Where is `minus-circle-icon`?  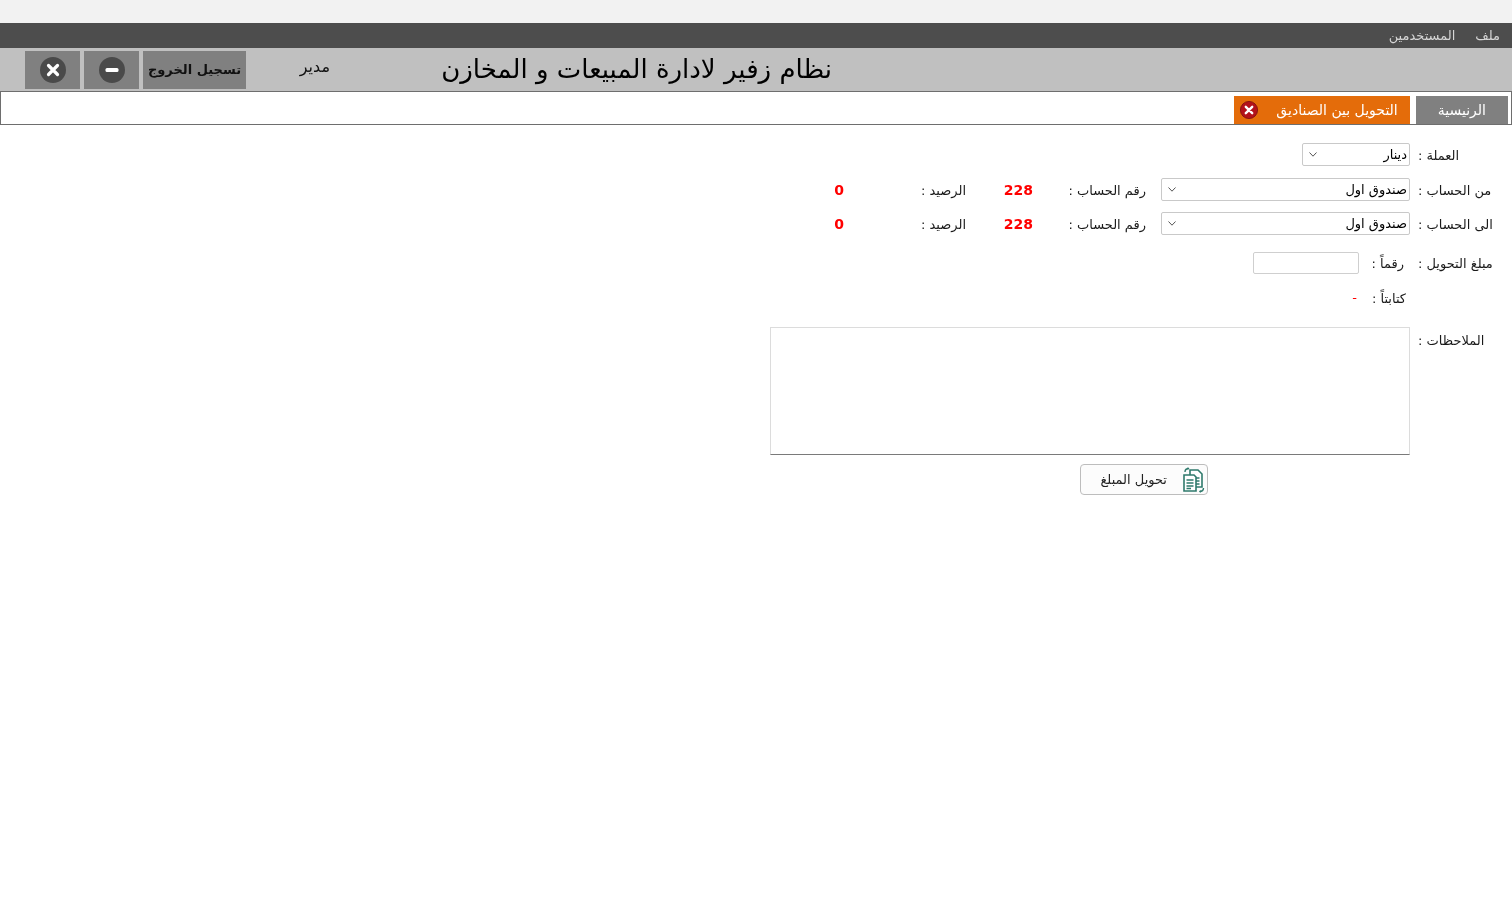 minus-circle-icon is located at coordinates (111, 69).